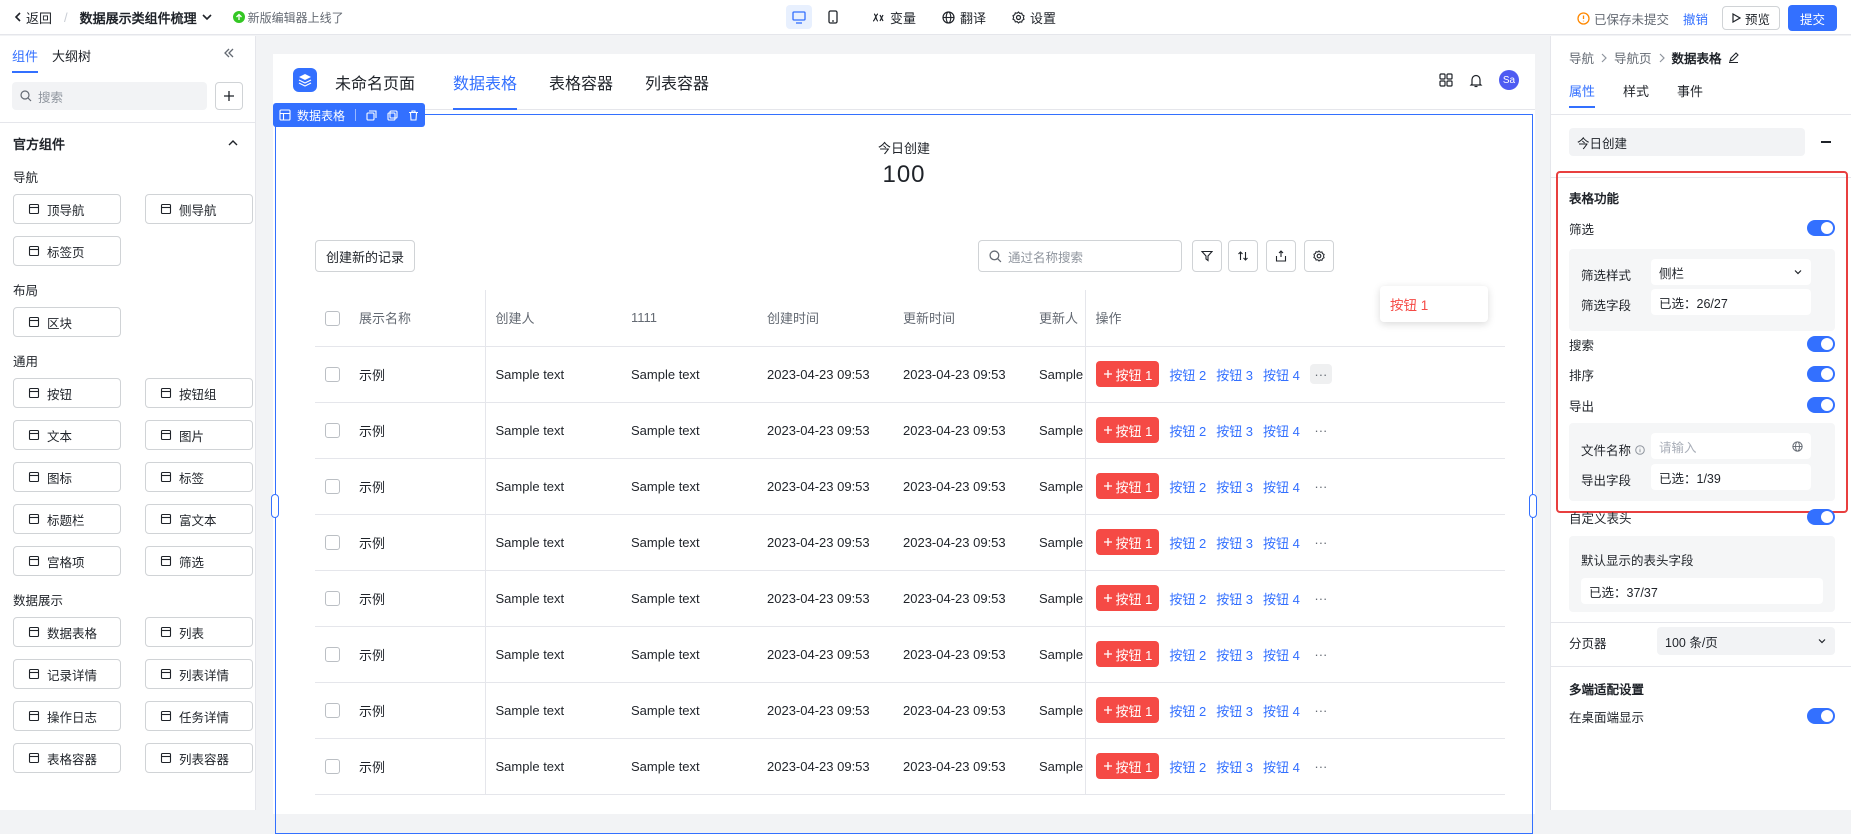 The image size is (1851, 834). Describe the element at coordinates (1687, 142) in the screenshot. I see `title-input: 今日创建` at that location.